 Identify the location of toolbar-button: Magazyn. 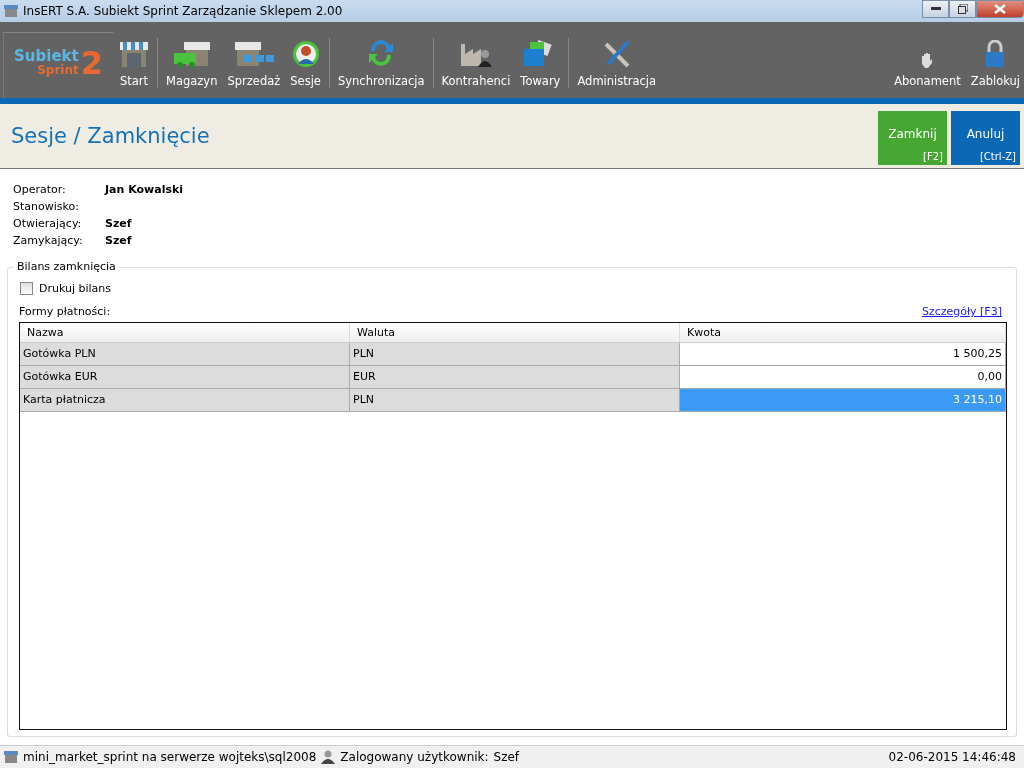
(192, 63).